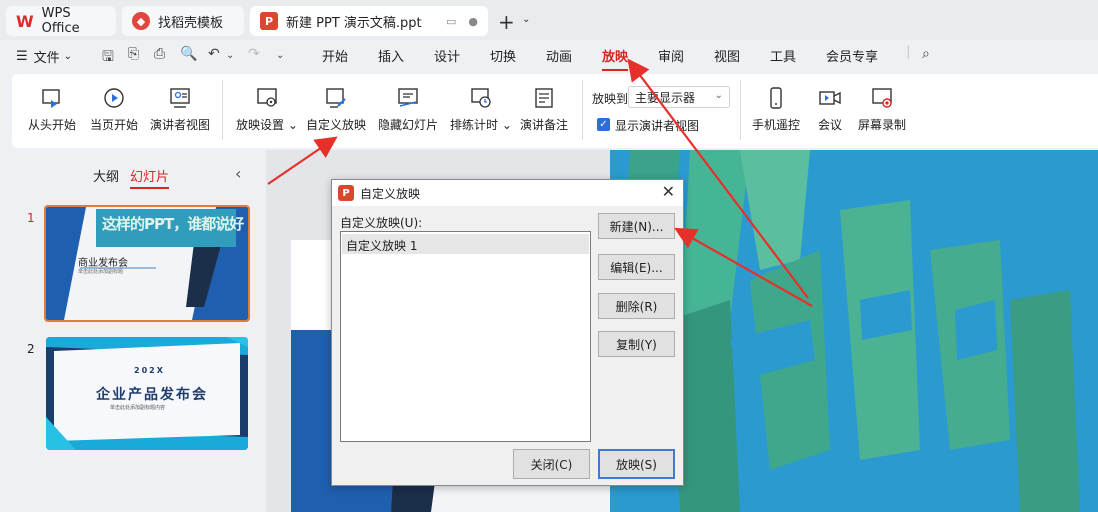  Describe the element at coordinates (830, 109) in the screenshot. I see `meeting-button: 会议` at that location.